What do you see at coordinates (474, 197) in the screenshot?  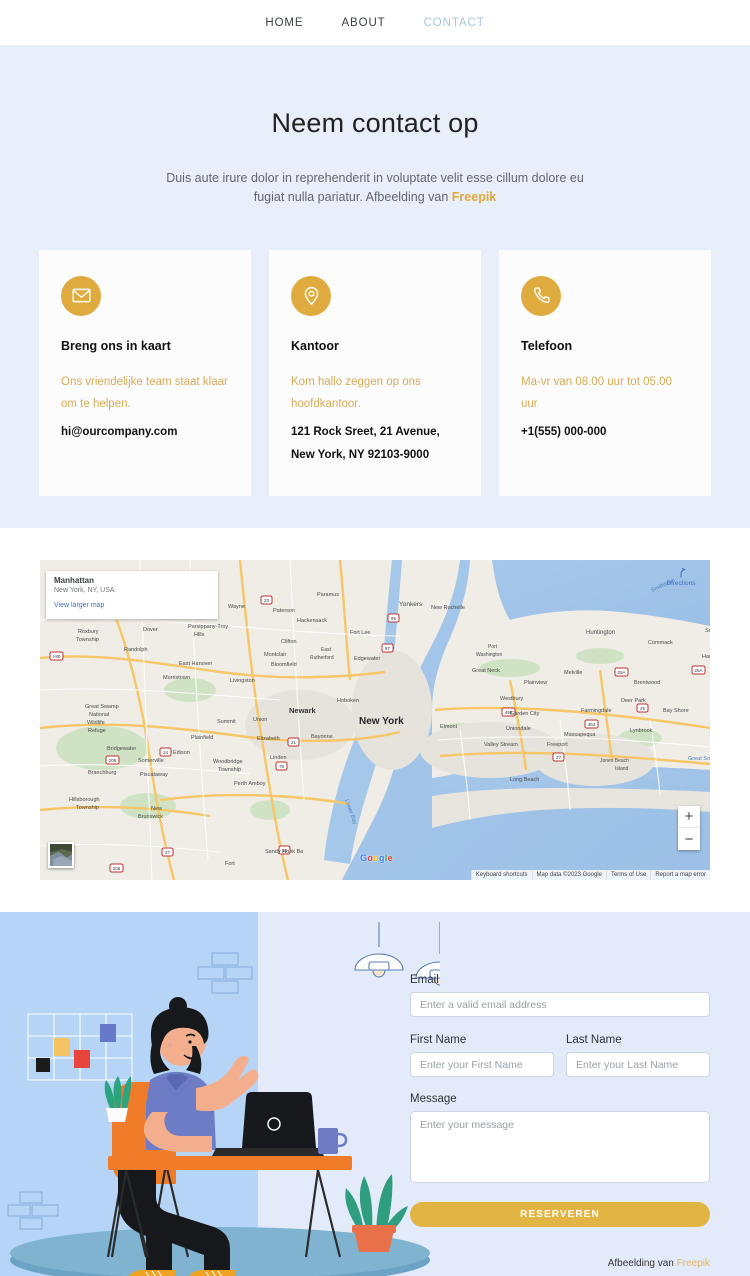 I see `freepik-link-hero: Freepik` at bounding box center [474, 197].